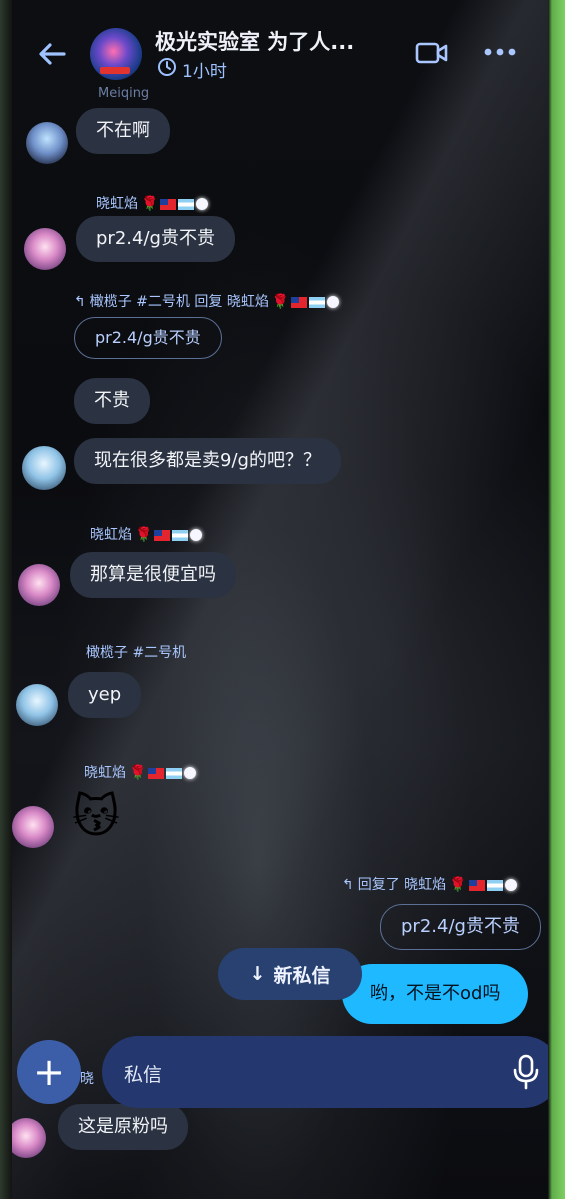 This screenshot has height=1199, width=565. Describe the element at coordinates (136, 653) in the screenshot. I see `sender-name: 橄榄子 #二号机` at that location.